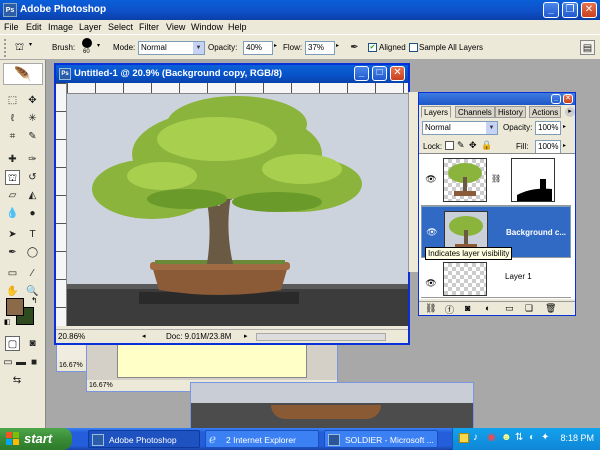  What do you see at coordinates (486, 145) in the screenshot?
I see `lock-all-icon: 🔒` at bounding box center [486, 145].